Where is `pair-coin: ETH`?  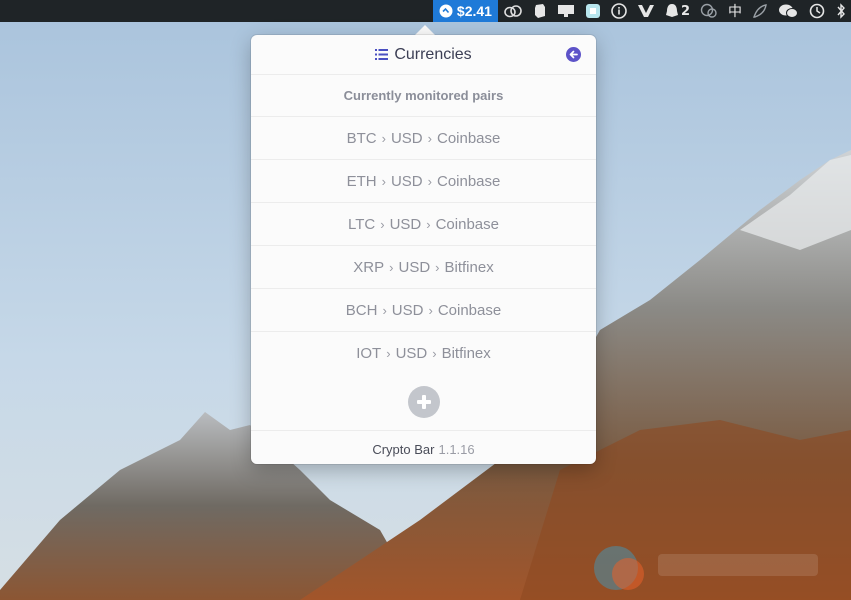 pair-coin: ETH is located at coordinates (361, 181).